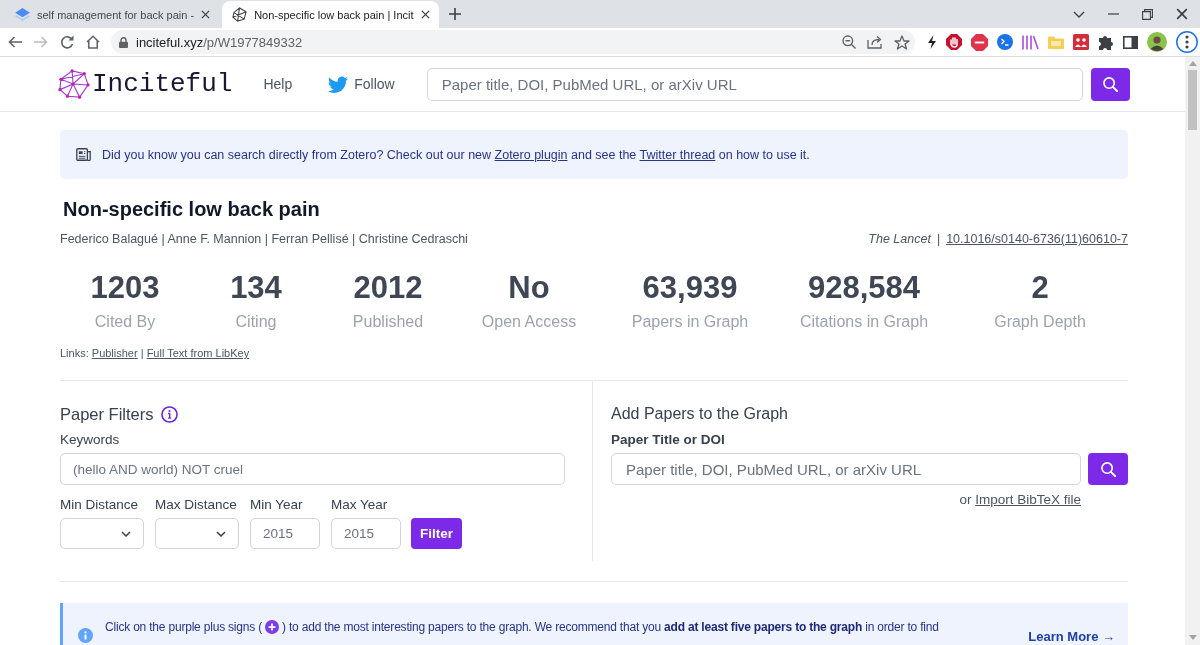  What do you see at coordinates (112, 14) in the screenshot?
I see `browser-tab: self management for back pain -` at bounding box center [112, 14].